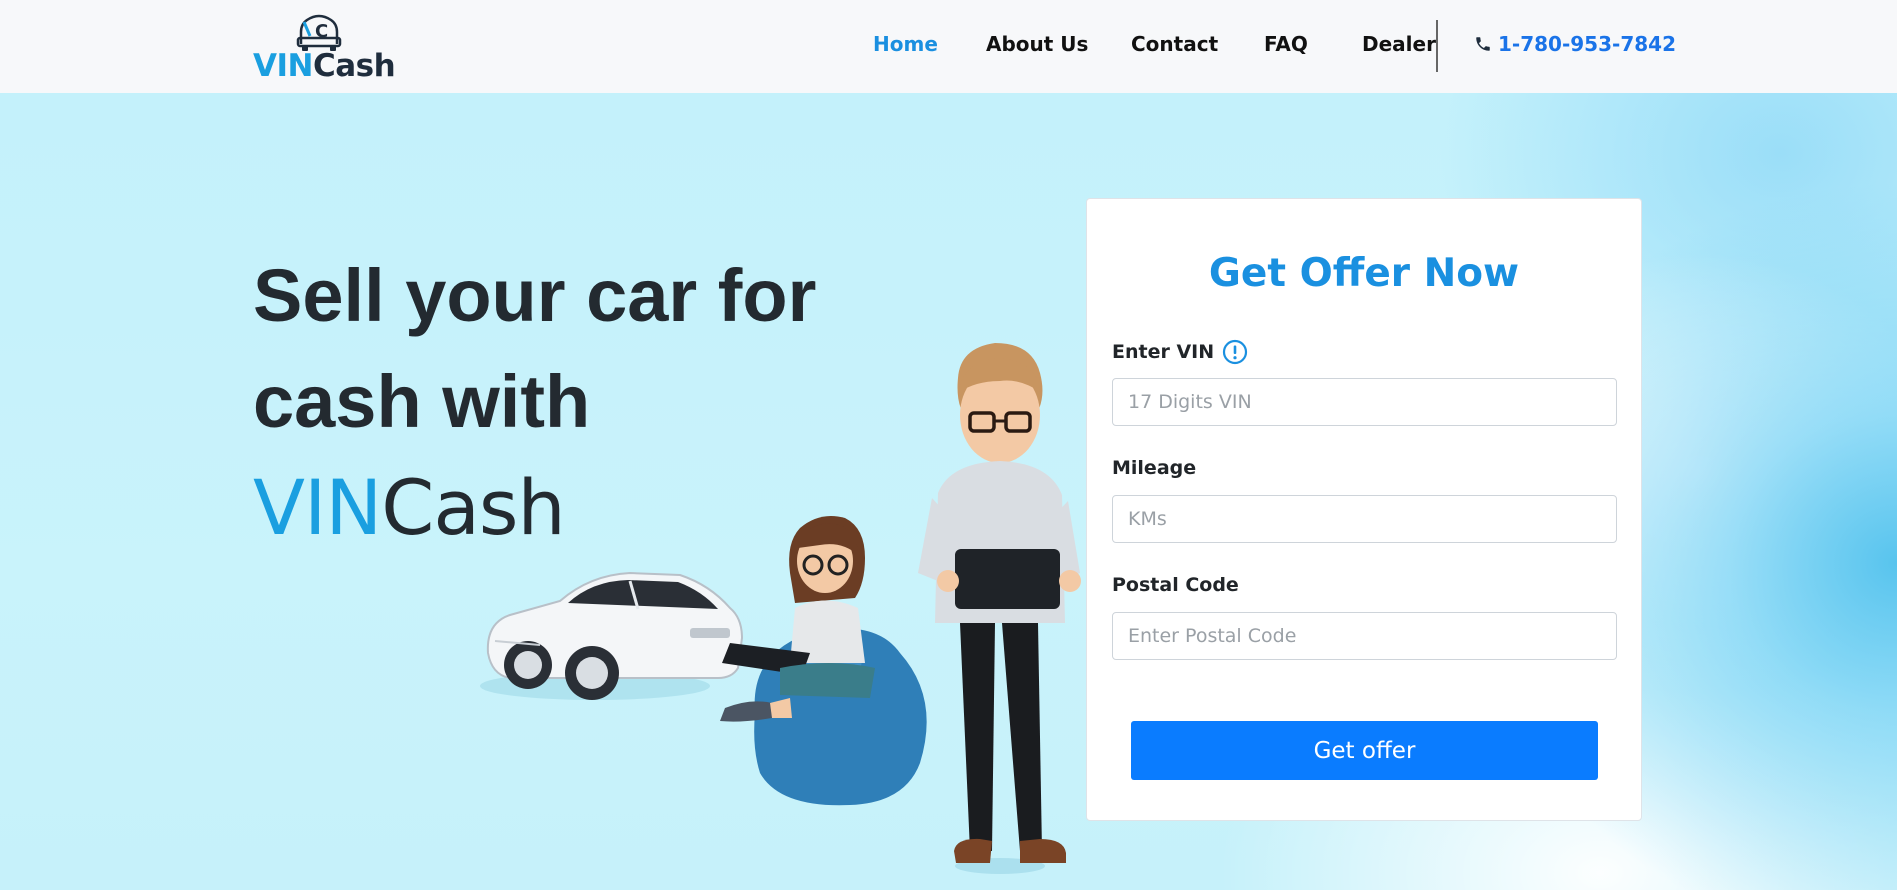 The width and height of the screenshot is (1897, 890). What do you see at coordinates (612, 635) in the screenshot?
I see `car-image` at bounding box center [612, 635].